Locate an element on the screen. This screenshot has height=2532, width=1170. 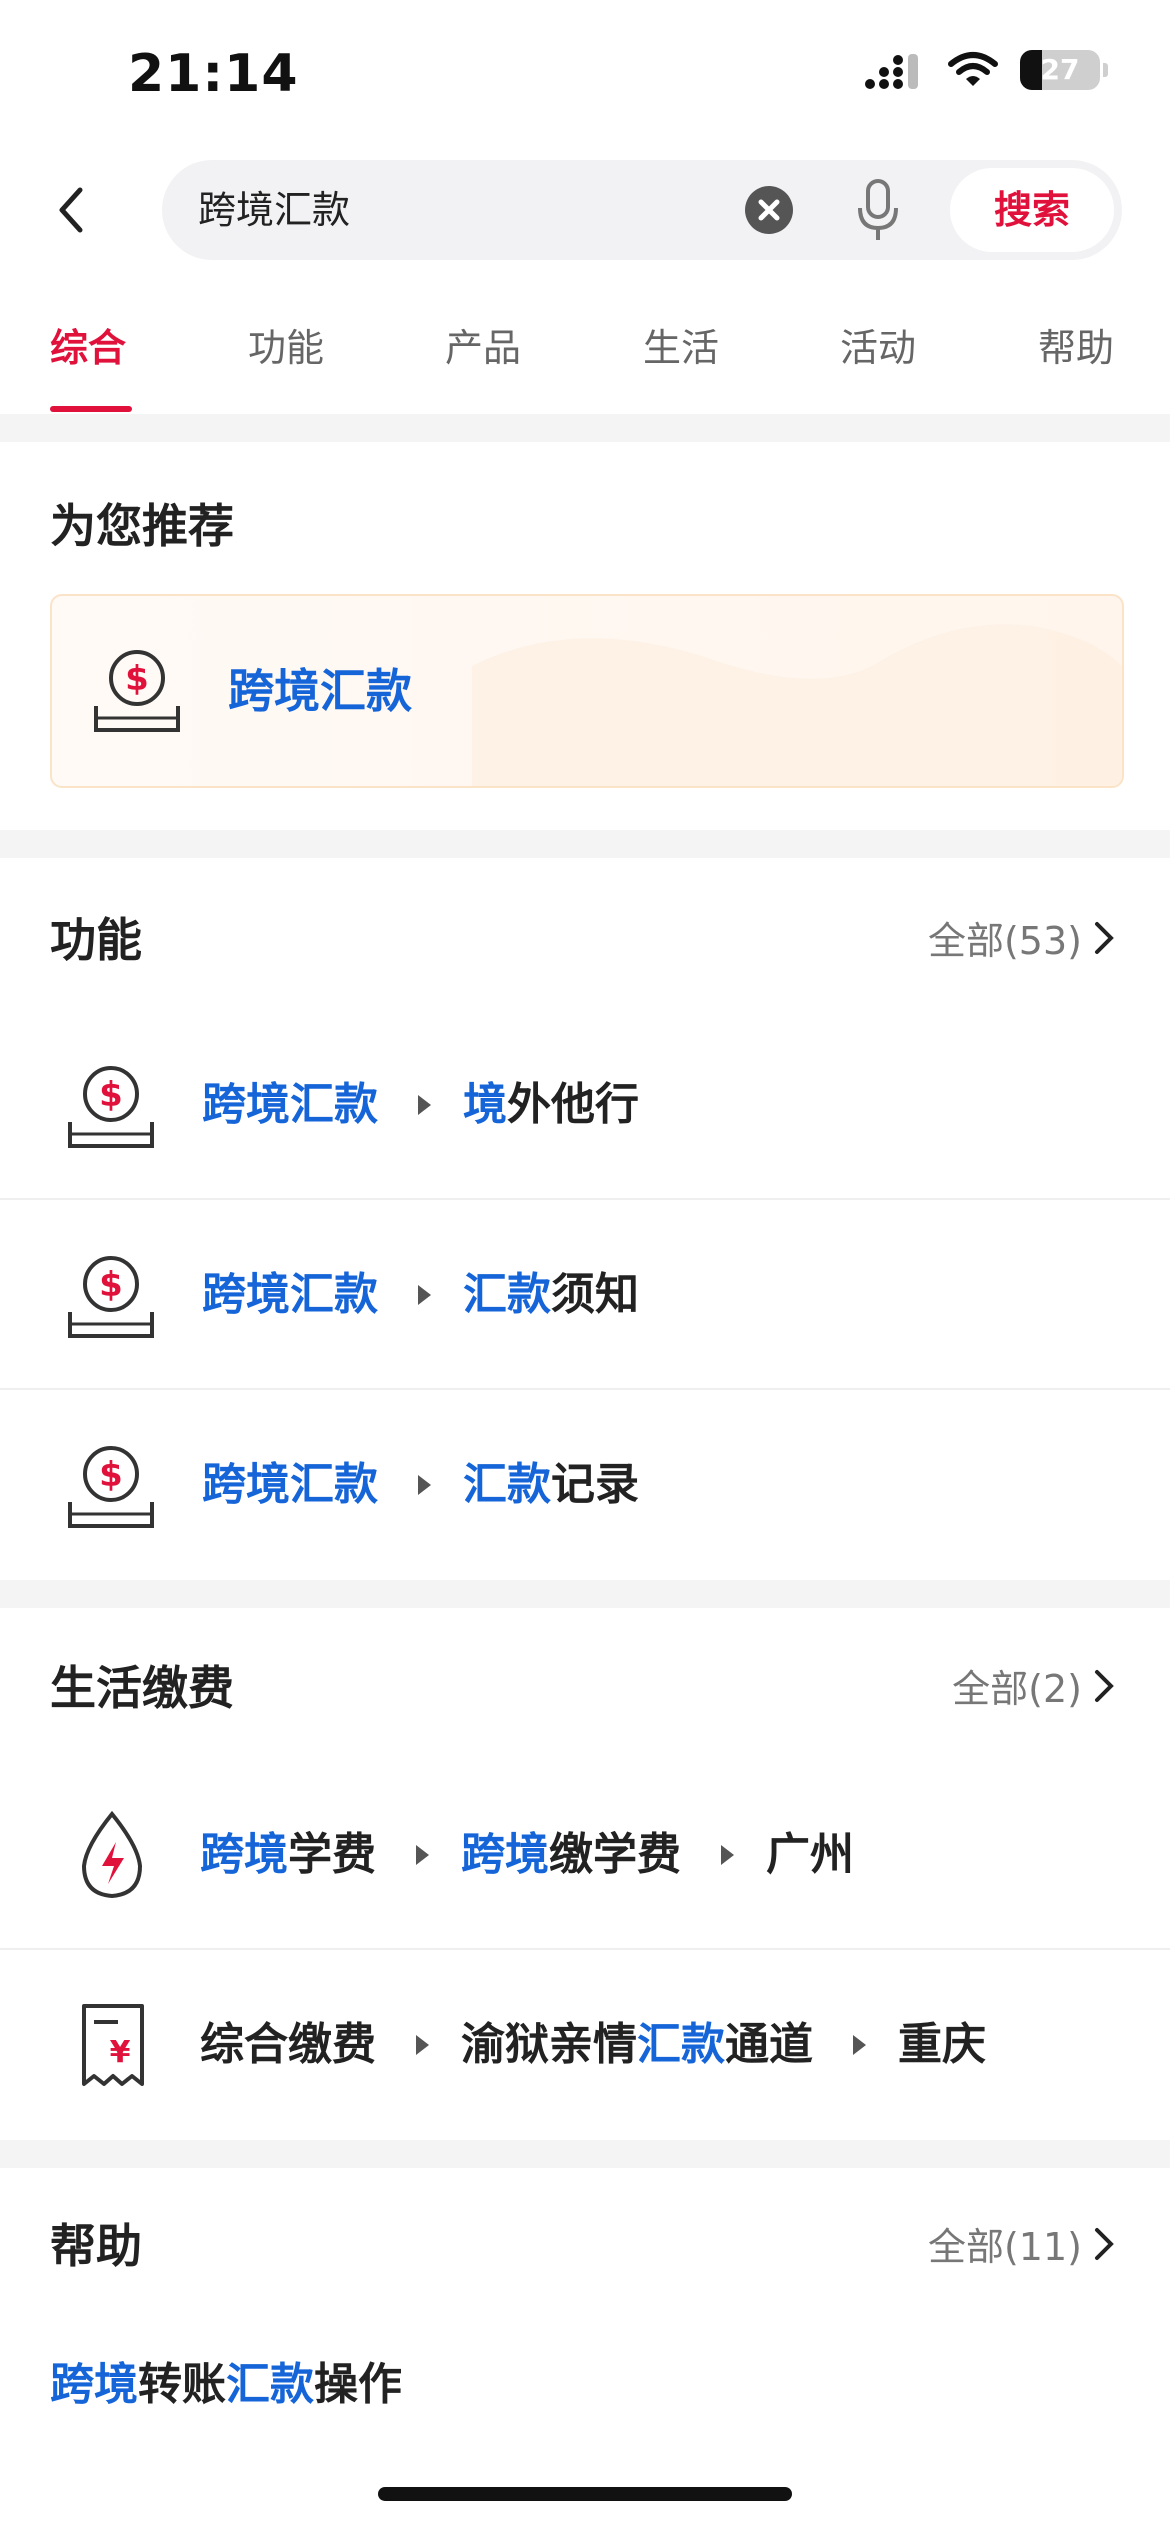
path-segment: 外他行 is located at coordinates (573, 1104).